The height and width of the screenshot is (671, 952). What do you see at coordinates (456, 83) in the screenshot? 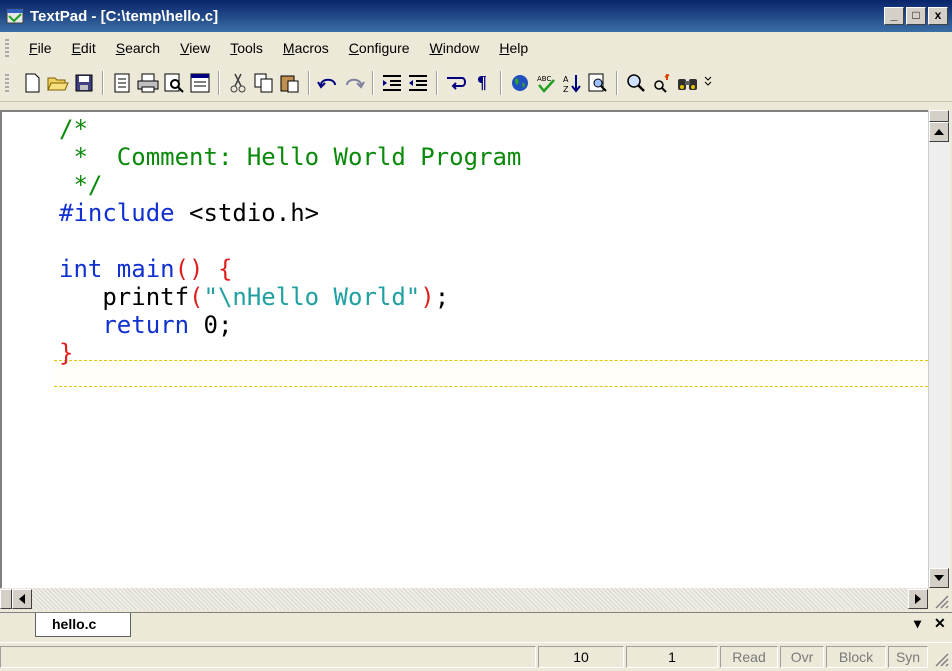
I see `word-wrap-icon` at bounding box center [456, 83].